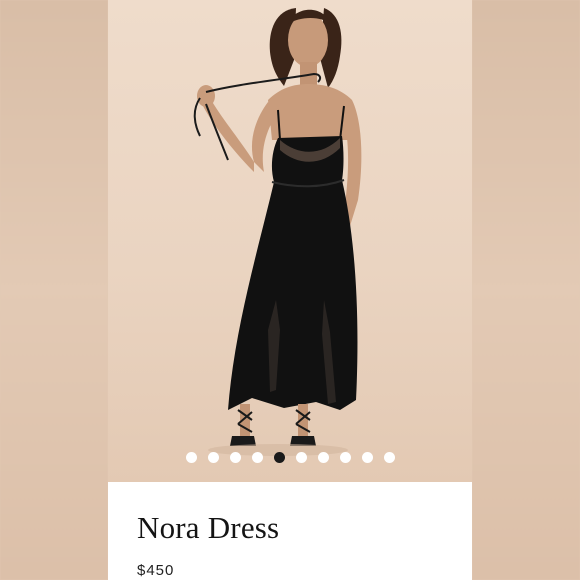 This screenshot has width=580, height=580. What do you see at coordinates (156, 570) in the screenshot?
I see `product-price: $450` at bounding box center [156, 570].